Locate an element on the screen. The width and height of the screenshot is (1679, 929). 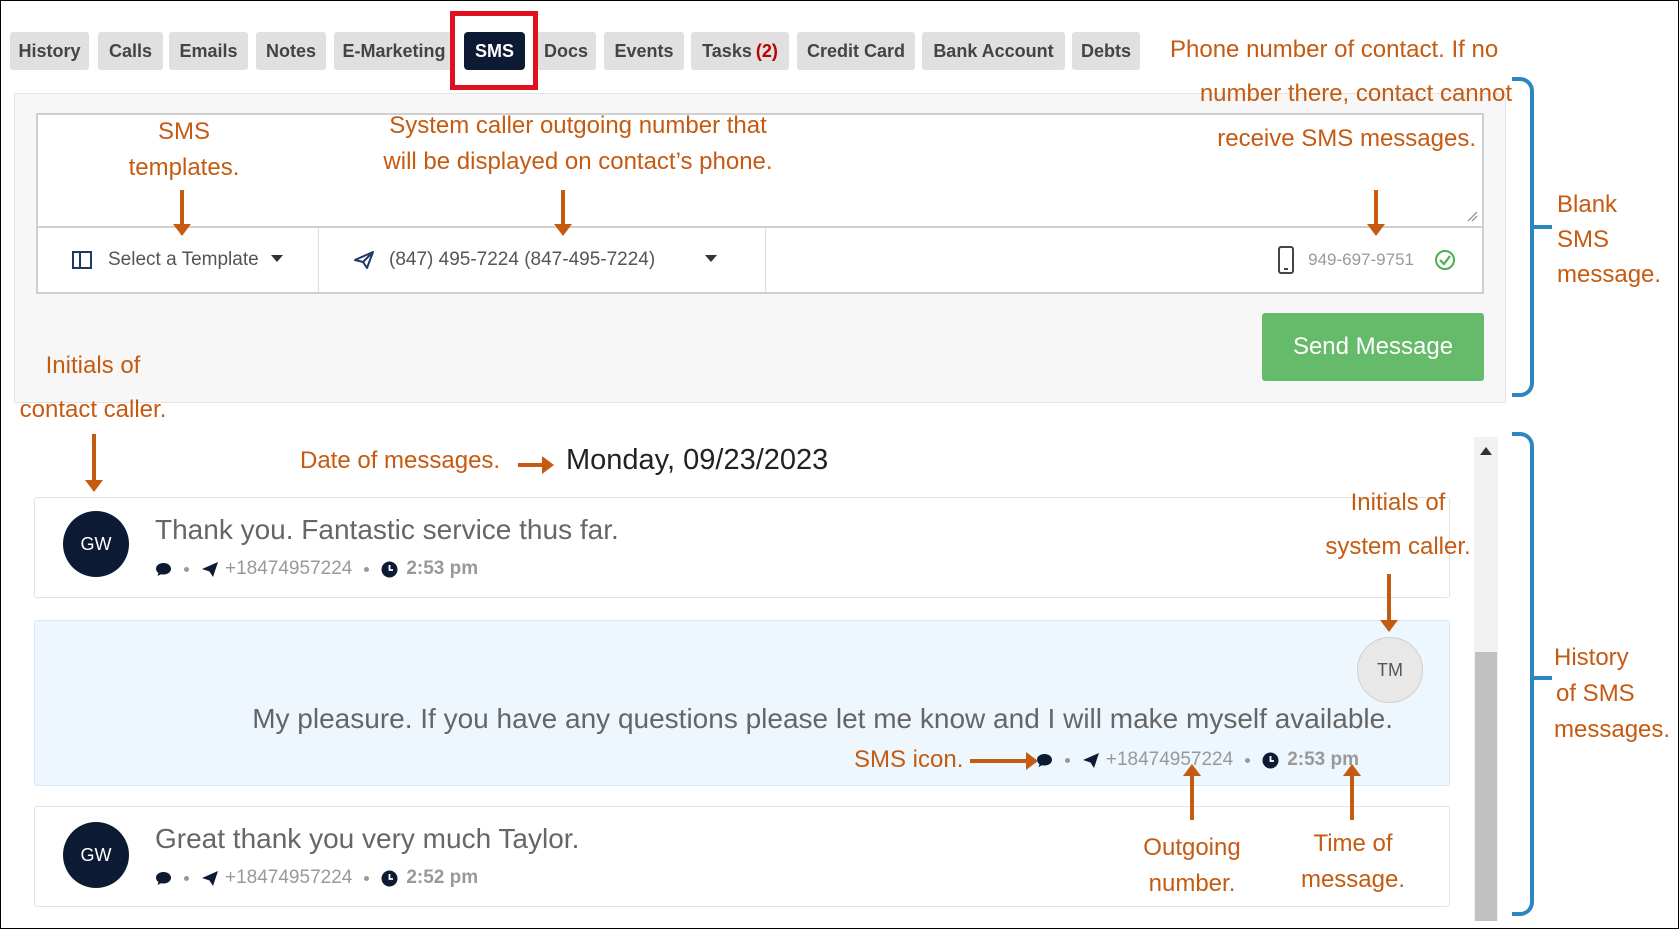
template-select: Select a Template is located at coordinates (178, 260).